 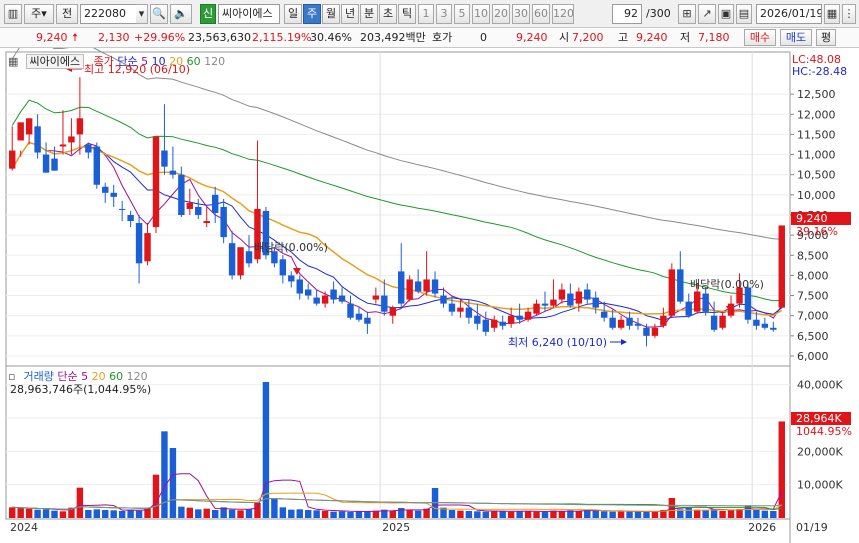 I want to click on interval-button-5: 5, so click(x=462, y=14).